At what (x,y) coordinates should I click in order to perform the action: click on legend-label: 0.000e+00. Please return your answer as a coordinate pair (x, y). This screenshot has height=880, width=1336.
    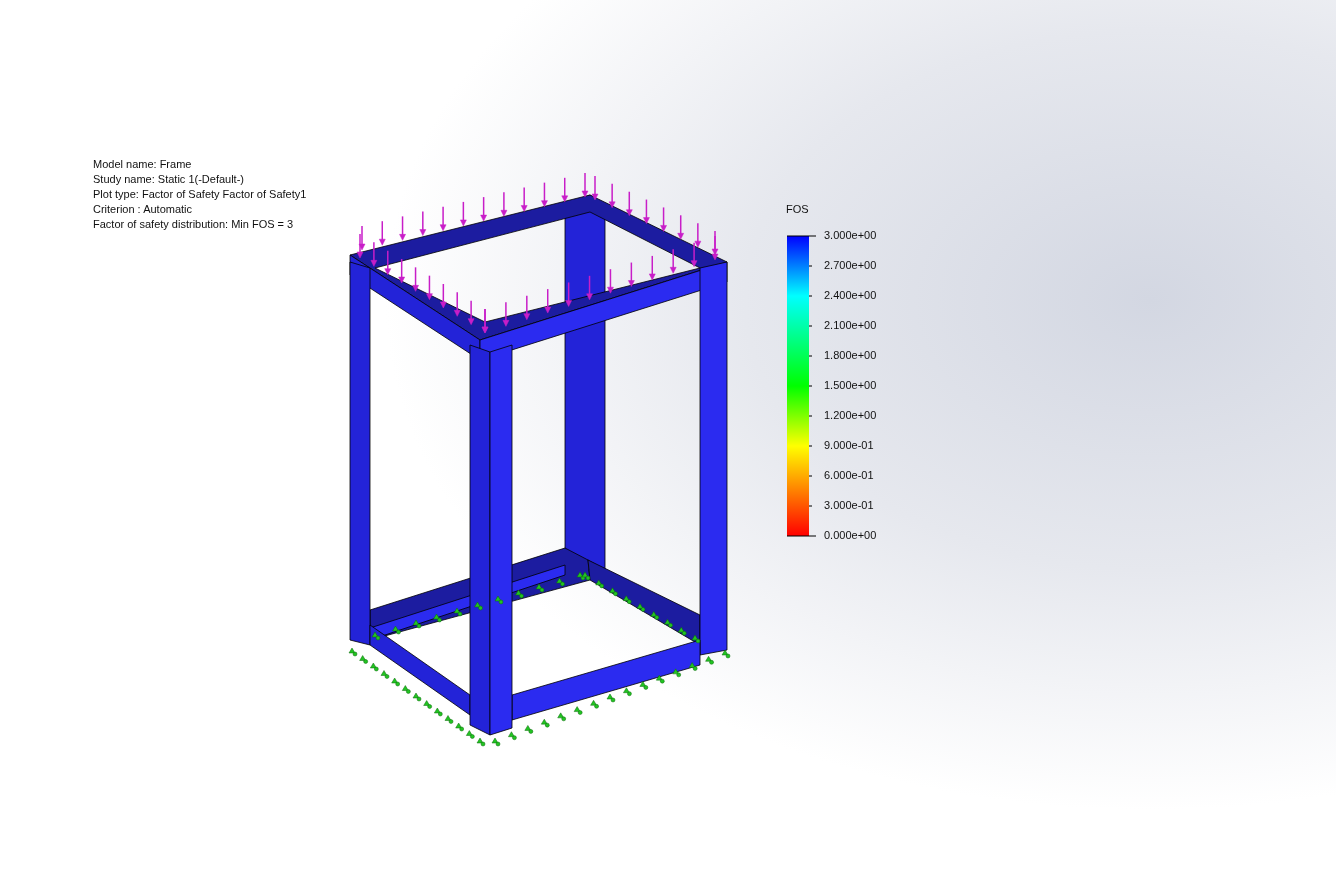
    Looking at the image, I should click on (850, 535).